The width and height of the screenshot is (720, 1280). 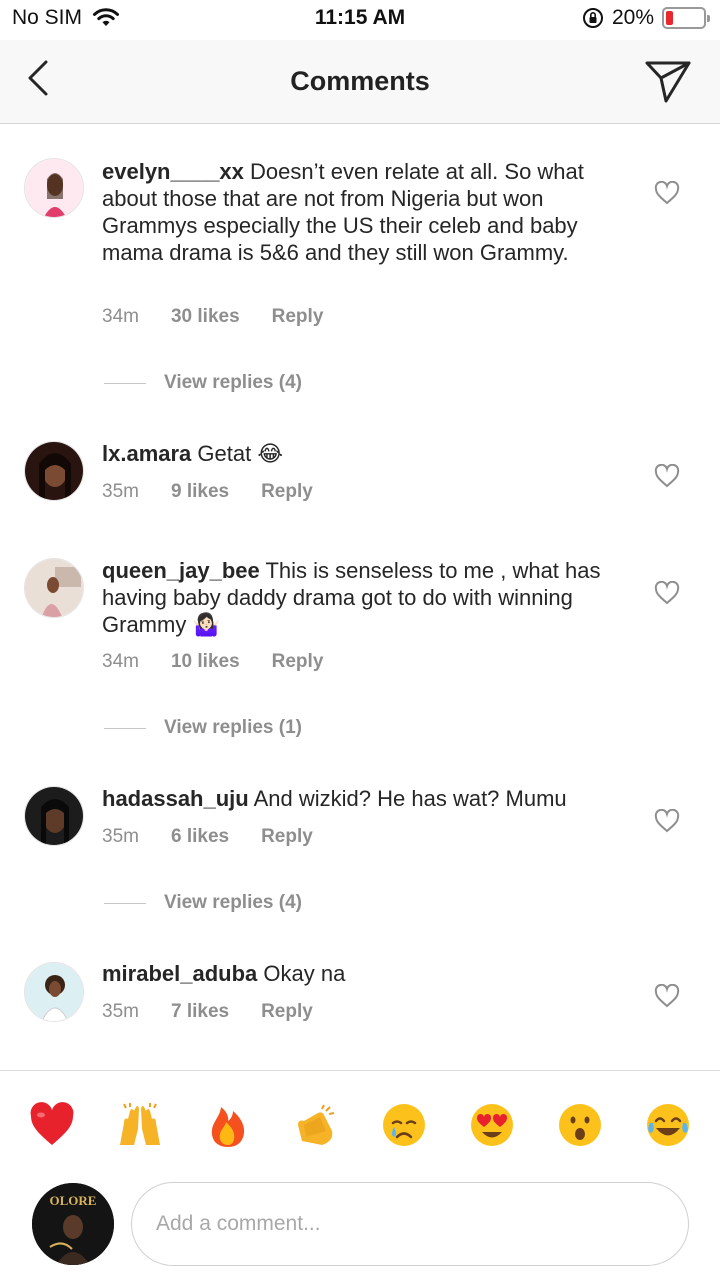 What do you see at coordinates (179, 973) in the screenshot?
I see `comment-username: mirabel_aduba` at bounding box center [179, 973].